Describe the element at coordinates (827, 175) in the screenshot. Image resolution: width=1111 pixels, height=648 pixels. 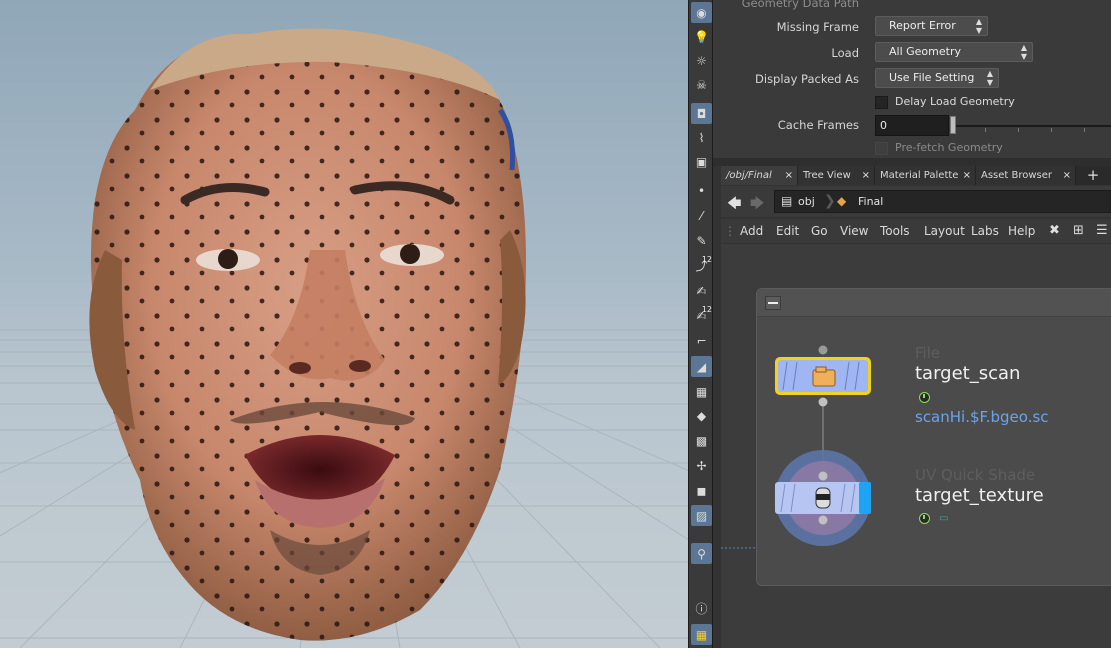
I see `tab-label: Tree View` at that location.